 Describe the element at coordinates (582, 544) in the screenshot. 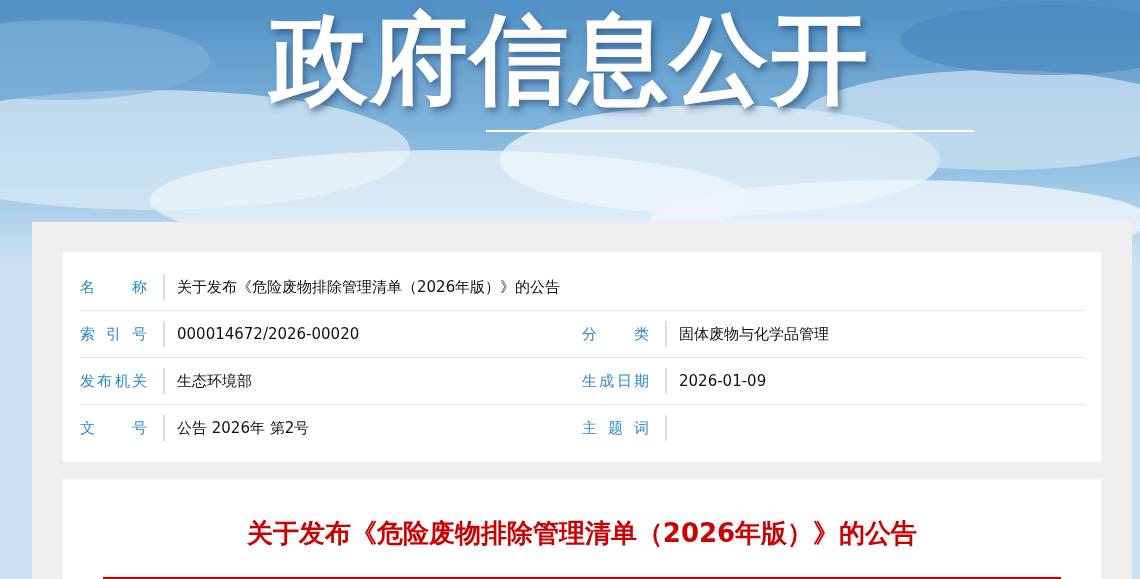

I see `article-title: 关于发布《危险废物排除管理清单（2026年版）》的公告` at that location.